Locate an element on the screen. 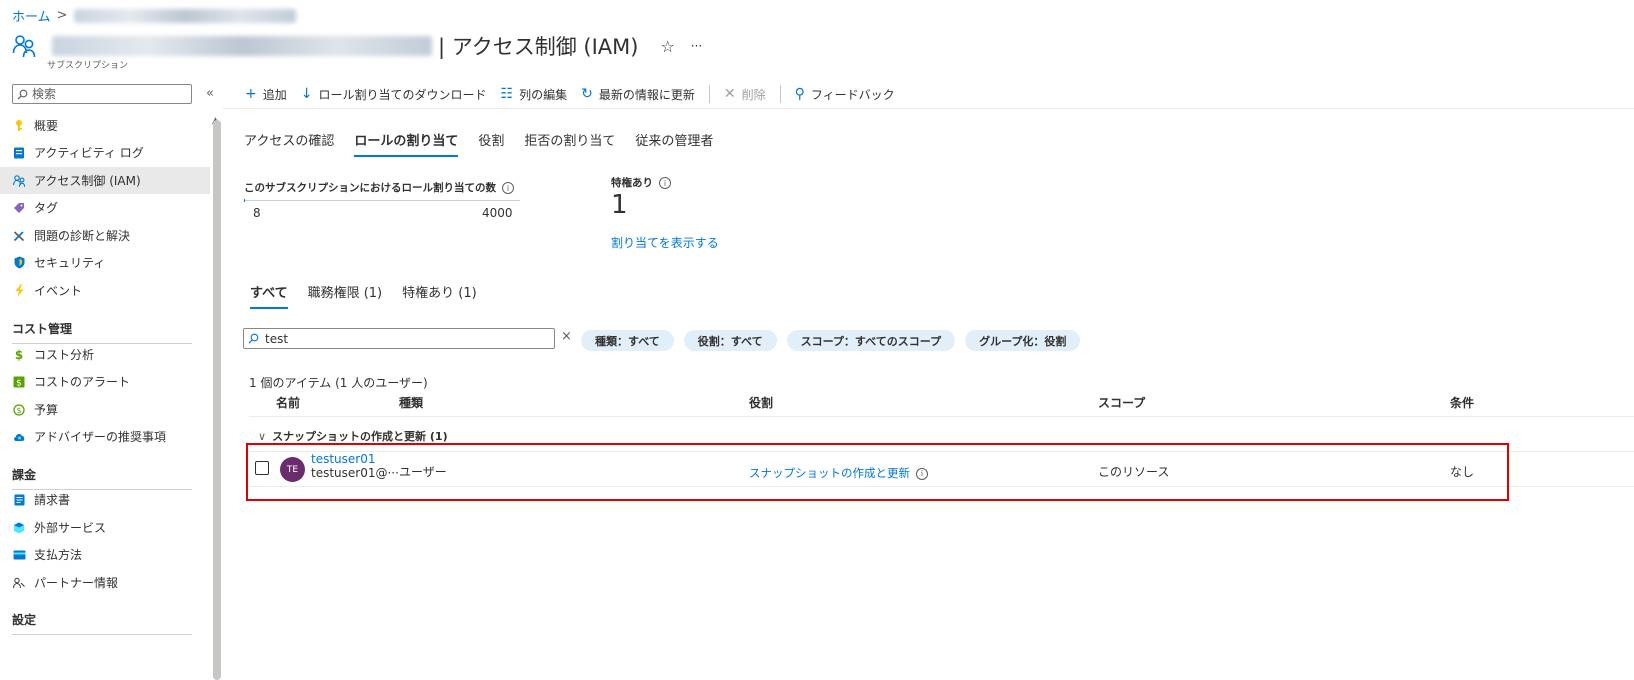 The image size is (1634, 680). show-assignments-link: 割り当てを表示する is located at coordinates (665, 242).